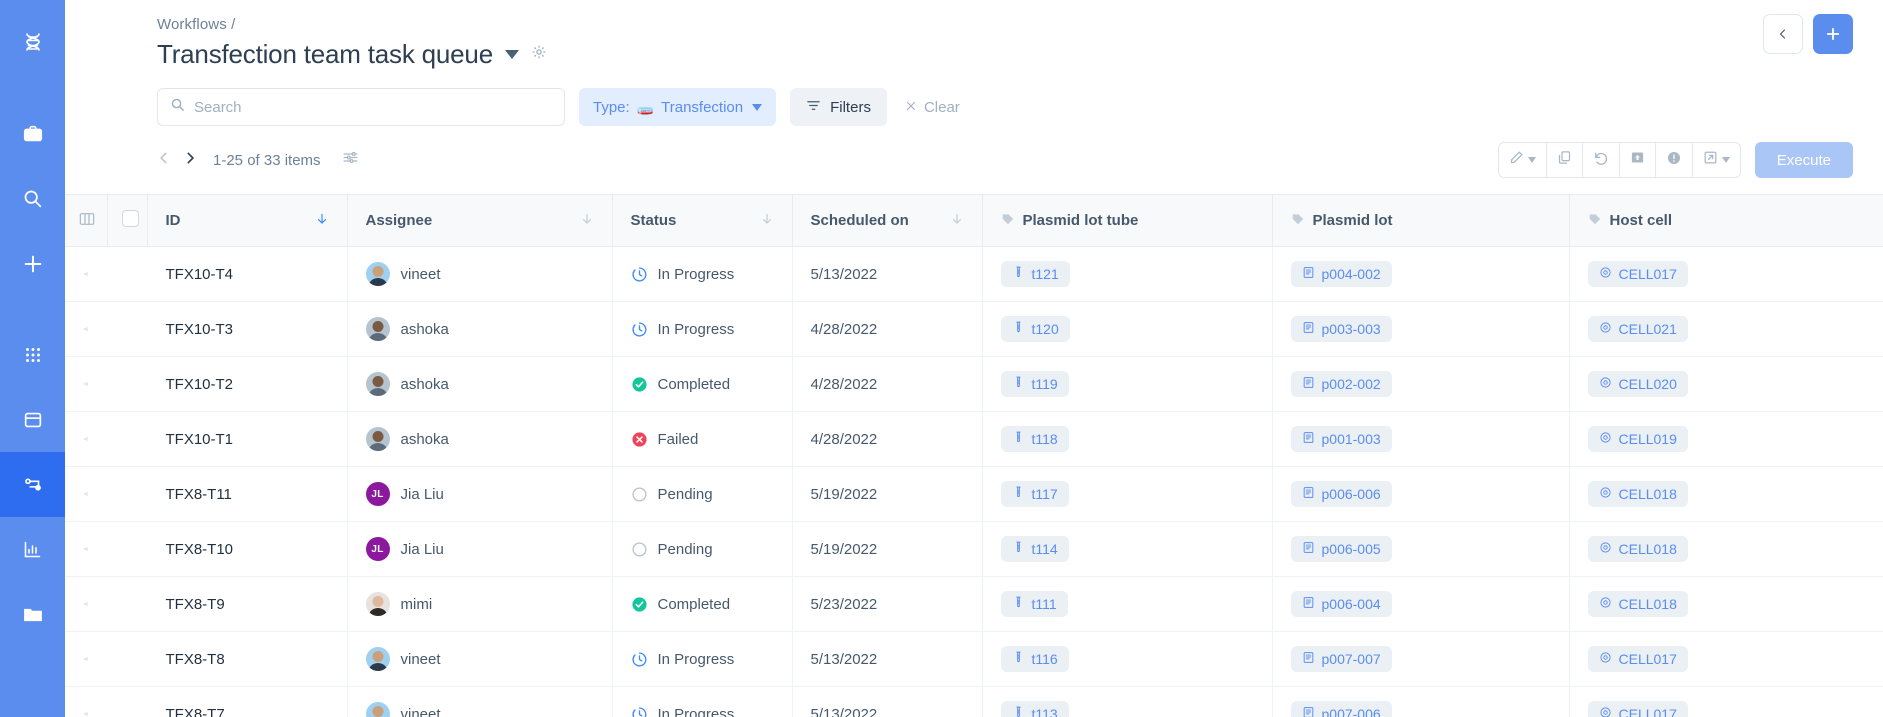 The height and width of the screenshot is (717, 1883). Describe the element at coordinates (1127, 220) in the screenshot. I see `column-header-plasmid-lot-tube: Plasmid lot tube` at that location.